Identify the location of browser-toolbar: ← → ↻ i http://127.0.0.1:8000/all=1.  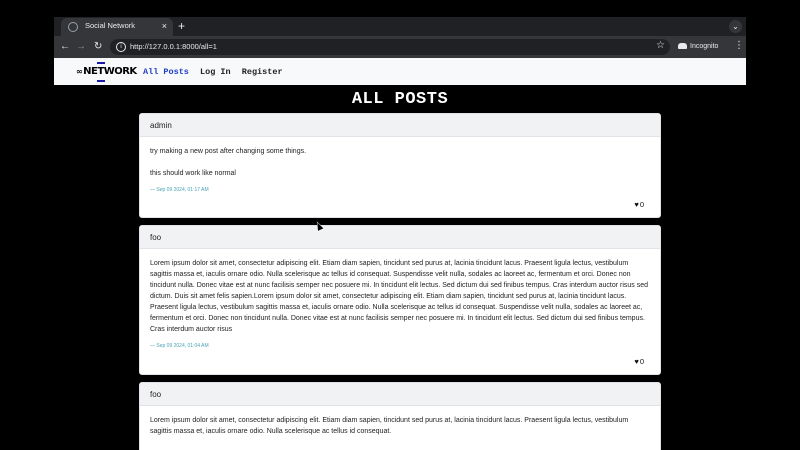
(400, 47).